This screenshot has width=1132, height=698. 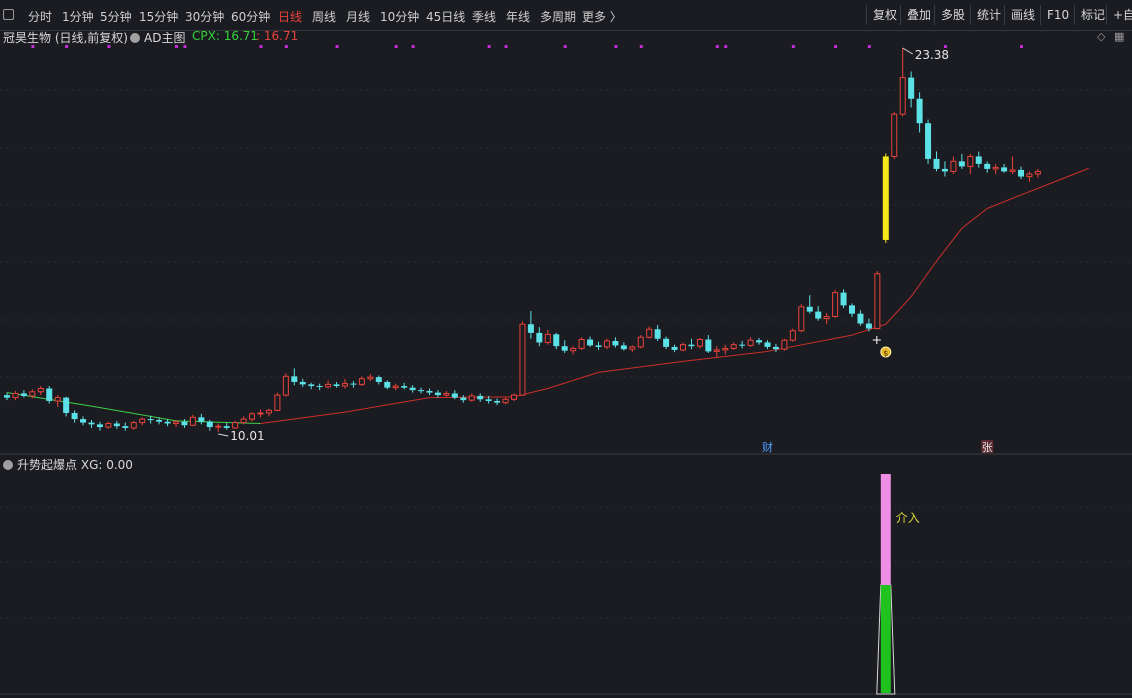 I want to click on event-marker-zhang: 张, so click(x=987, y=447).